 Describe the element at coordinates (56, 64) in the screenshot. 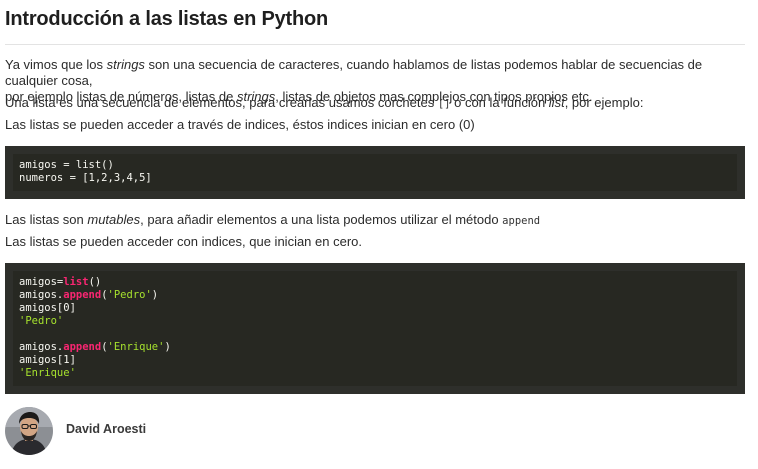

I see `intro-text-1a: Ya vimos que los` at that location.